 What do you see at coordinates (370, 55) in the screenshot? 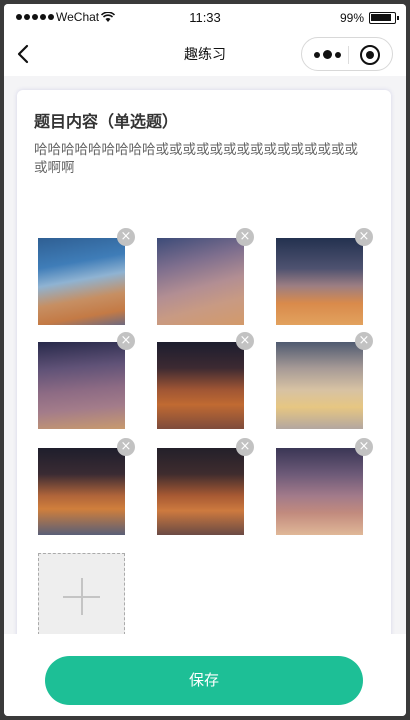
I see `close-mini-program-icon` at bounding box center [370, 55].